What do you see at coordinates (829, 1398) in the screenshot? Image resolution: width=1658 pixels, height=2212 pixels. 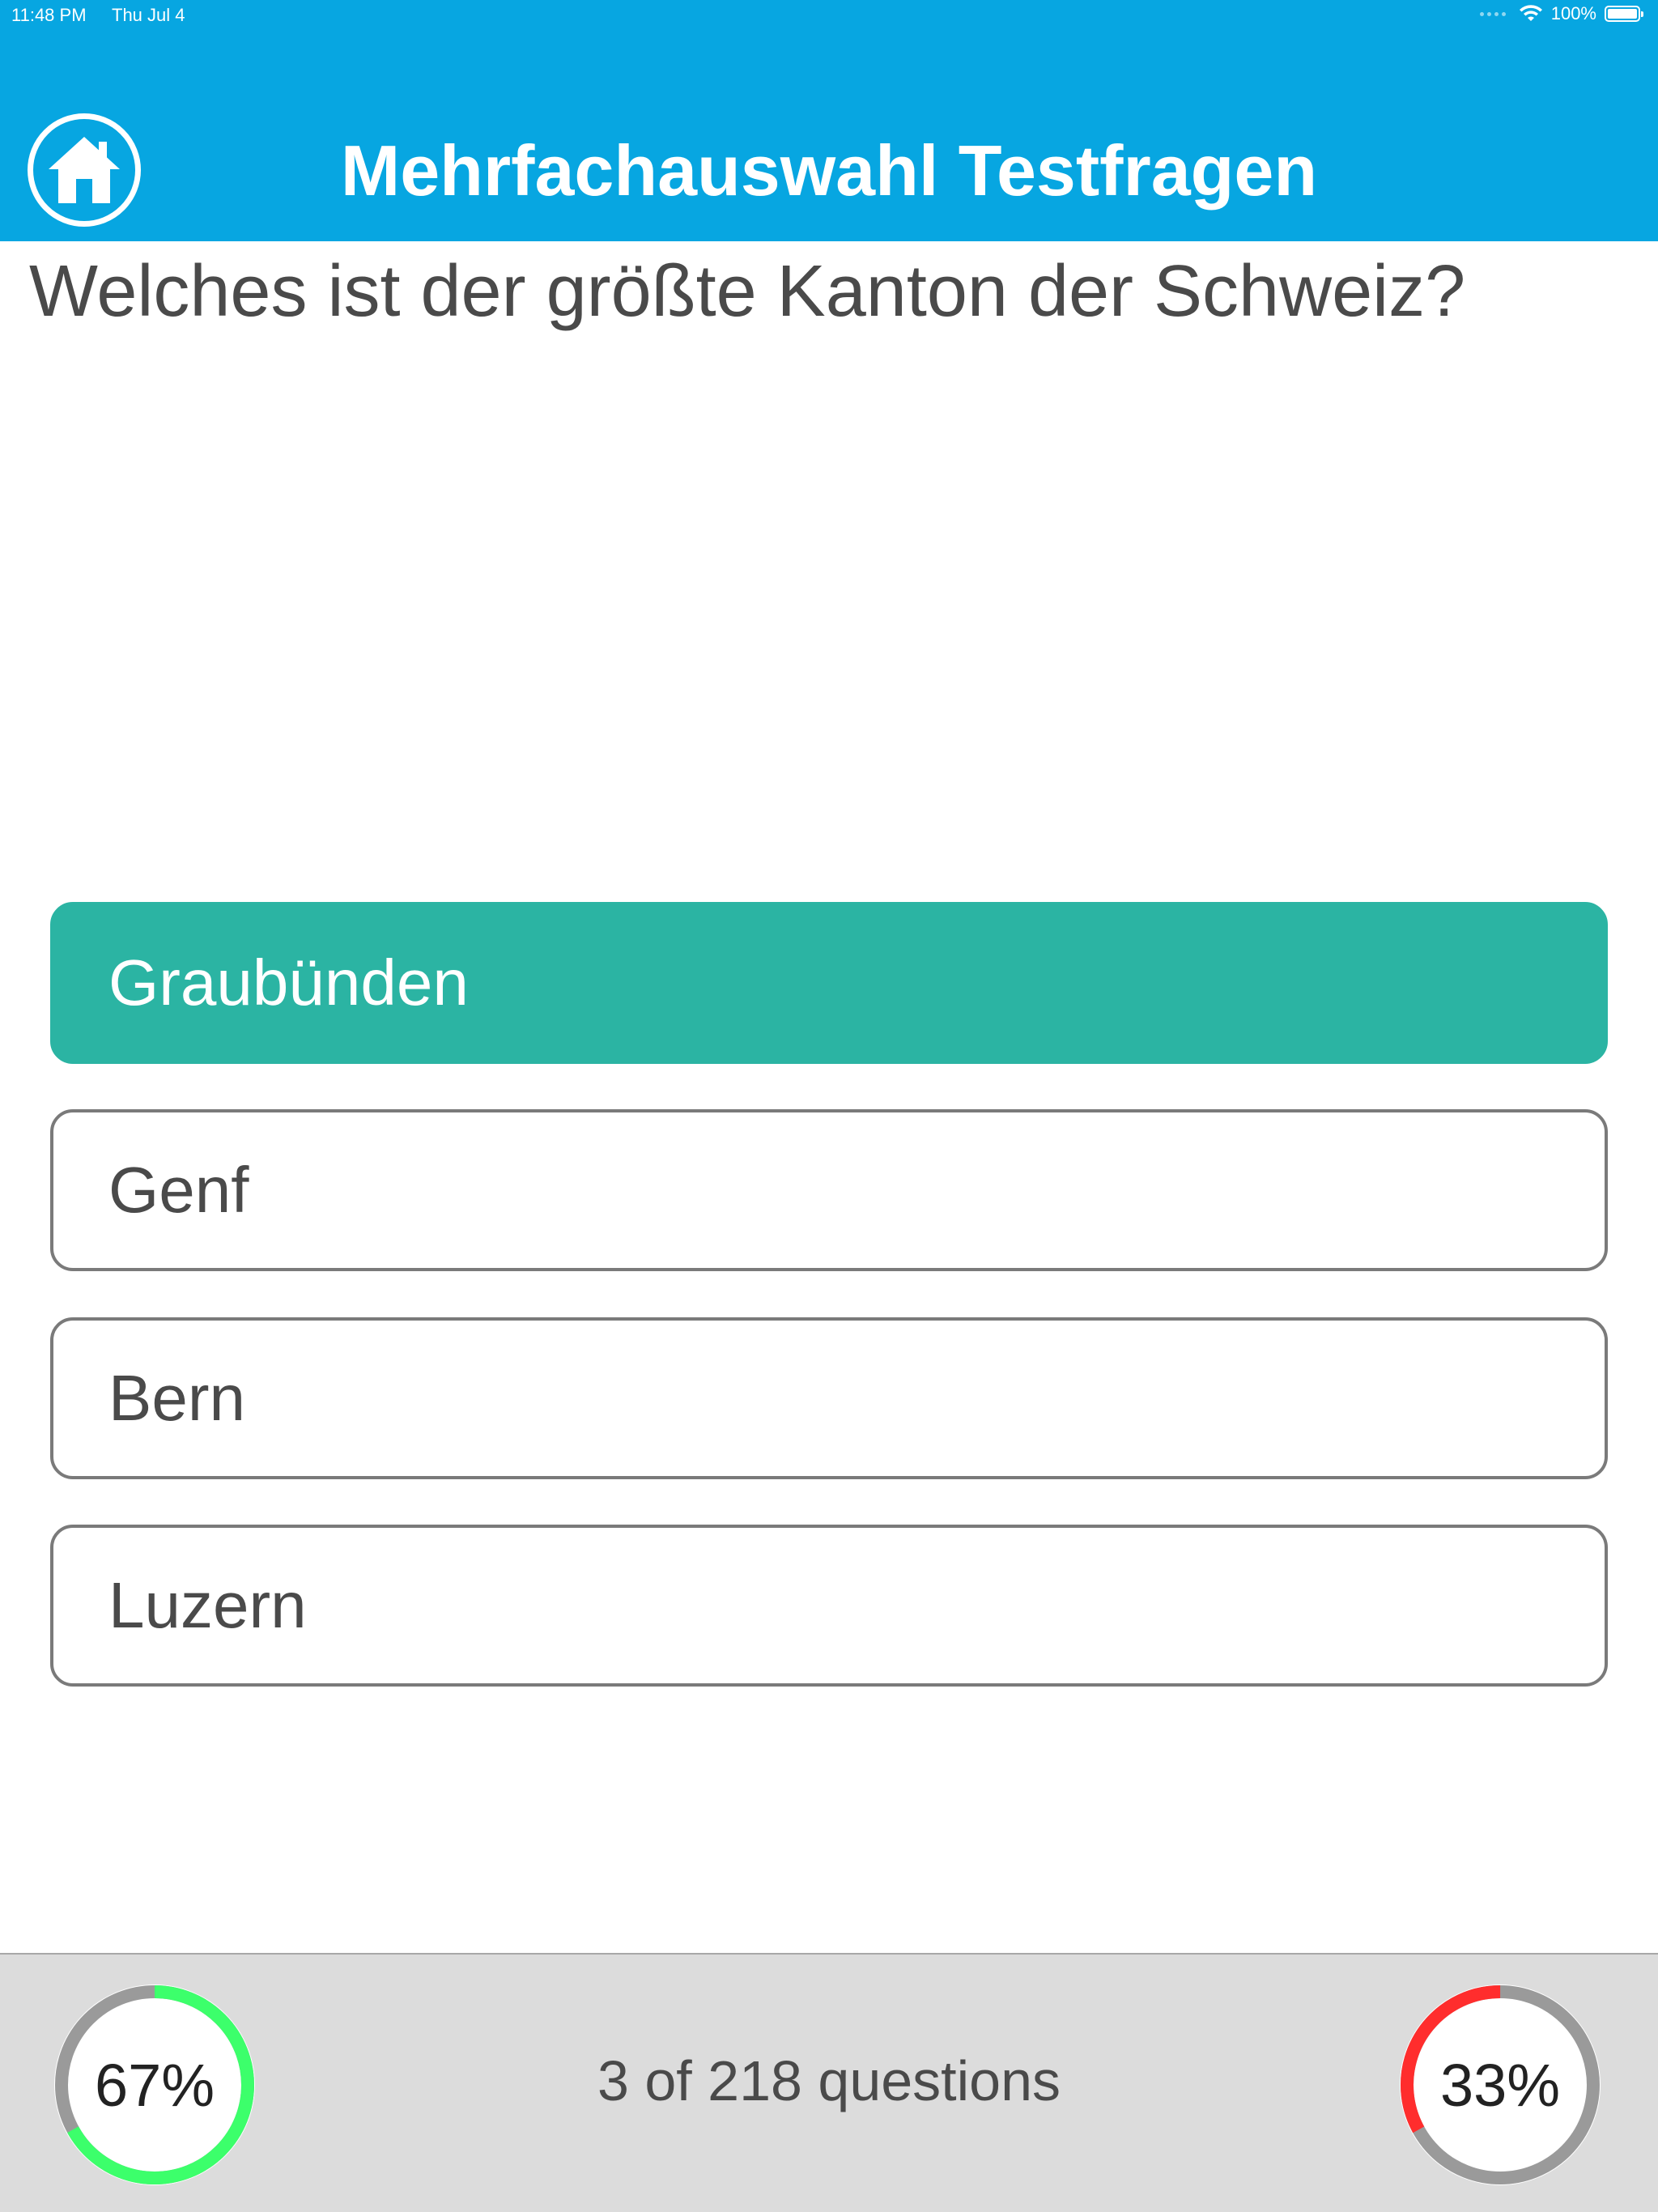 I see `answer-option-3: Bern` at bounding box center [829, 1398].